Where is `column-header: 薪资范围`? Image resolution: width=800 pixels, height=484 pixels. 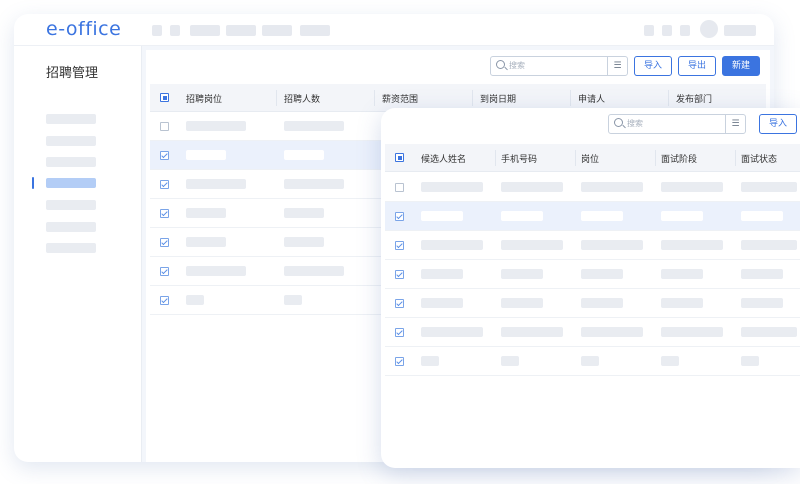
column-header: 薪资范围 is located at coordinates (400, 98).